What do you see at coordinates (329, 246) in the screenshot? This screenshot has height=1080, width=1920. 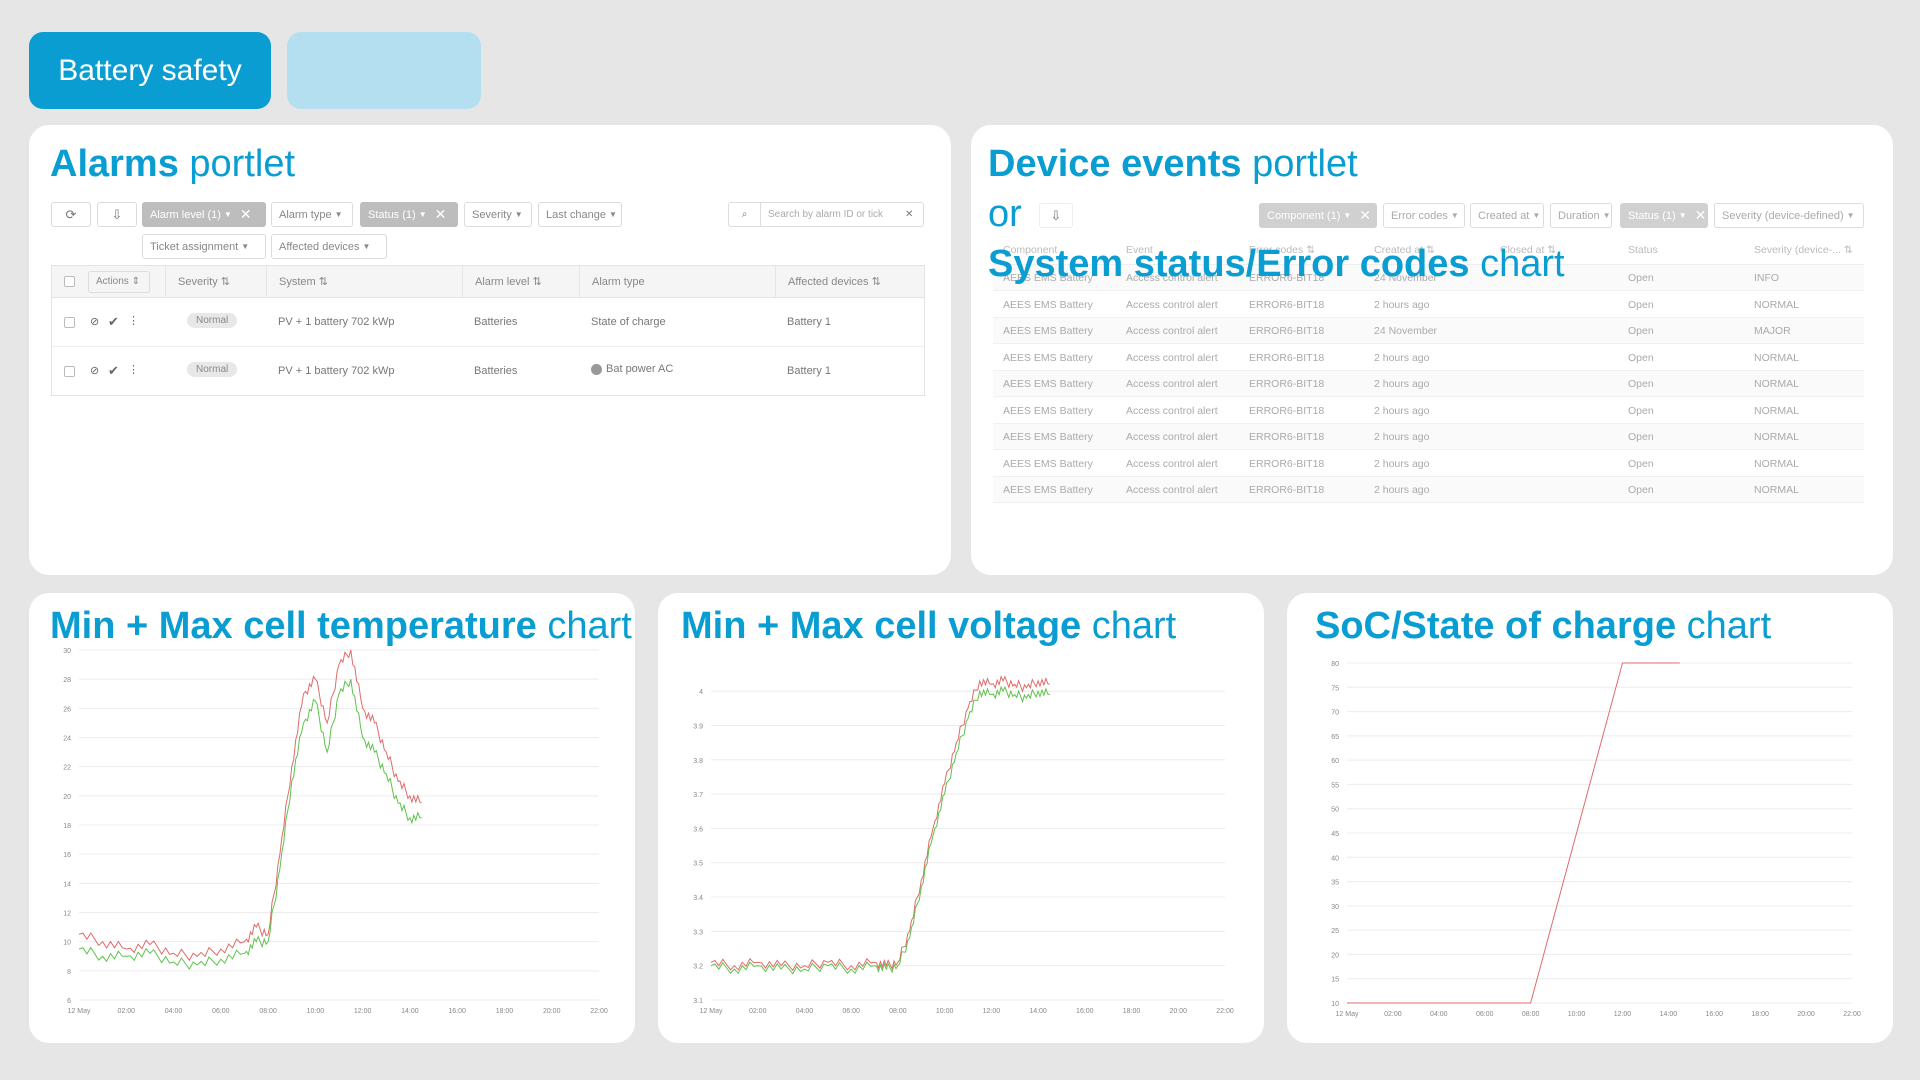 I see `affected-devices-filter: Affected devices ▼` at bounding box center [329, 246].